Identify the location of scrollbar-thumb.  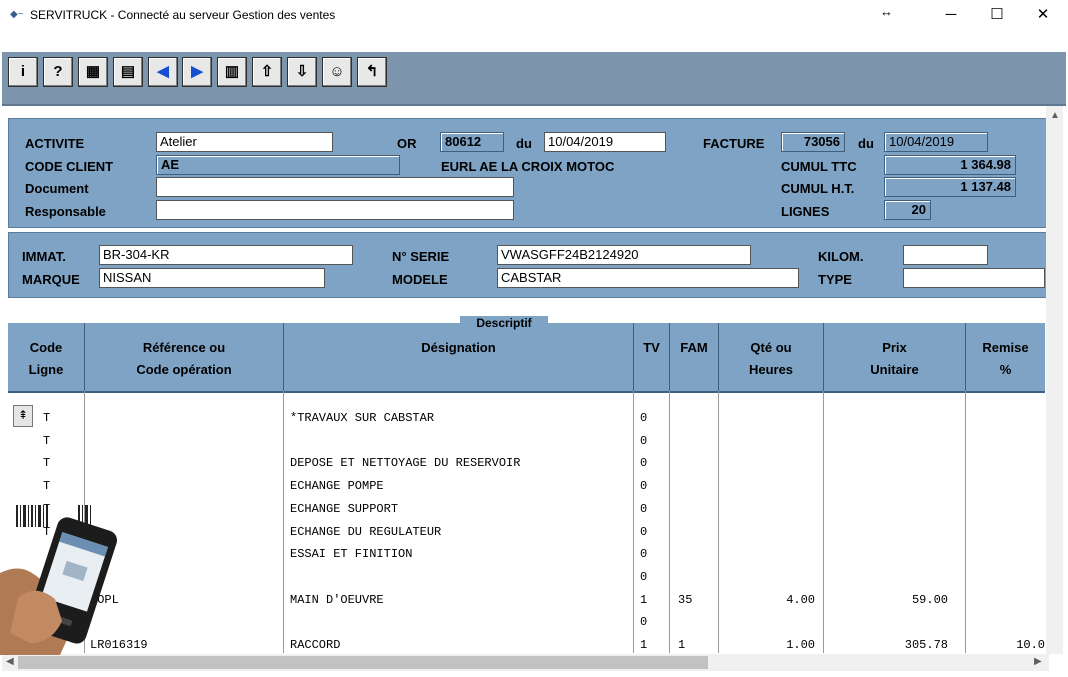
(363, 662).